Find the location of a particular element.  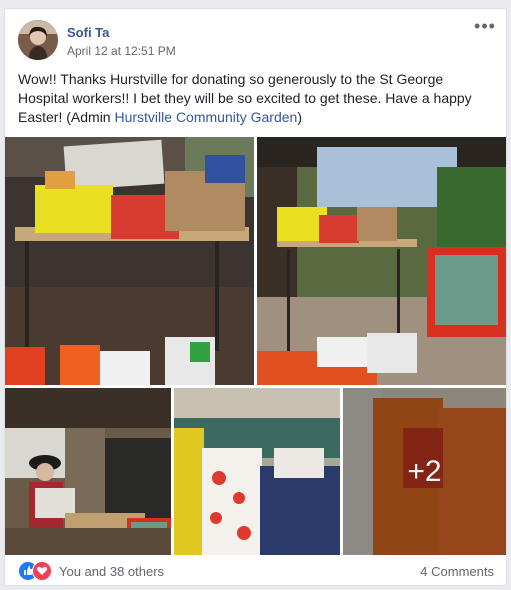

more-photos-overlay: +2 is located at coordinates (424, 471).